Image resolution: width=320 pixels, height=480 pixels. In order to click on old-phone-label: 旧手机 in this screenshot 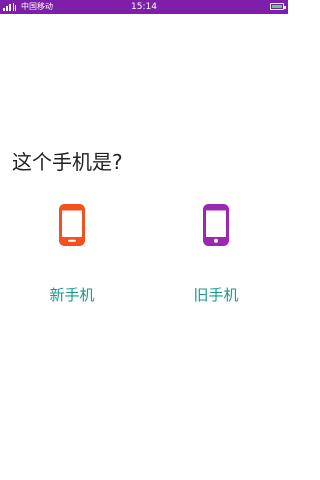, I will do `click(216, 295)`.